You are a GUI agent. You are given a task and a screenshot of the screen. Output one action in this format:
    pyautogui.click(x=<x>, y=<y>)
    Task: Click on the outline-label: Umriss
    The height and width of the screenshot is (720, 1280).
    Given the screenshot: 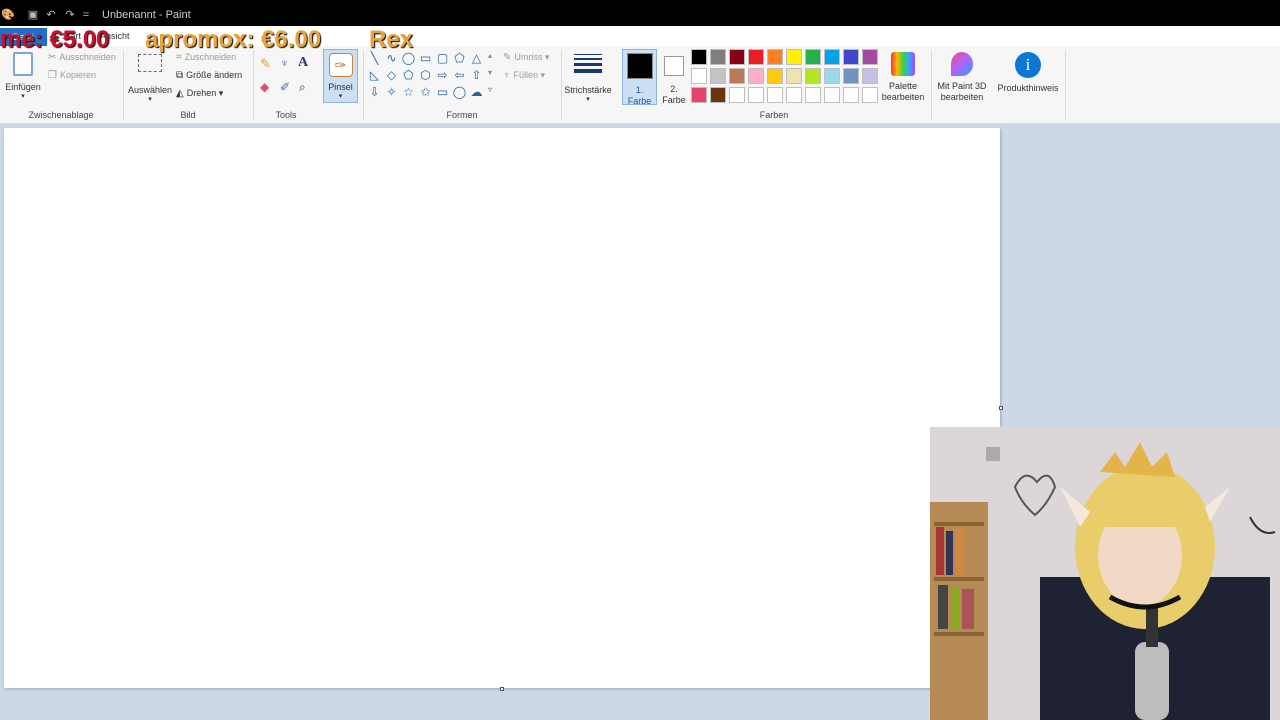 What is the action you would take?
    pyautogui.click(x=528, y=57)
    